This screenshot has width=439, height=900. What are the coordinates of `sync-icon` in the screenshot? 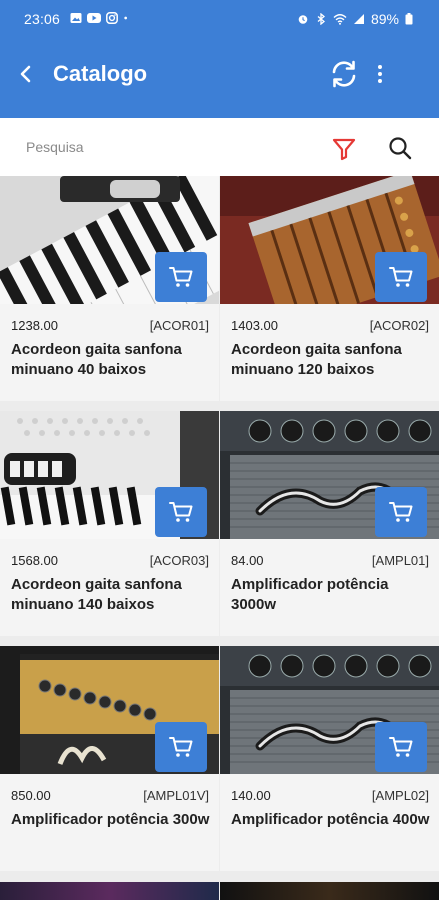 It's located at (344, 74).